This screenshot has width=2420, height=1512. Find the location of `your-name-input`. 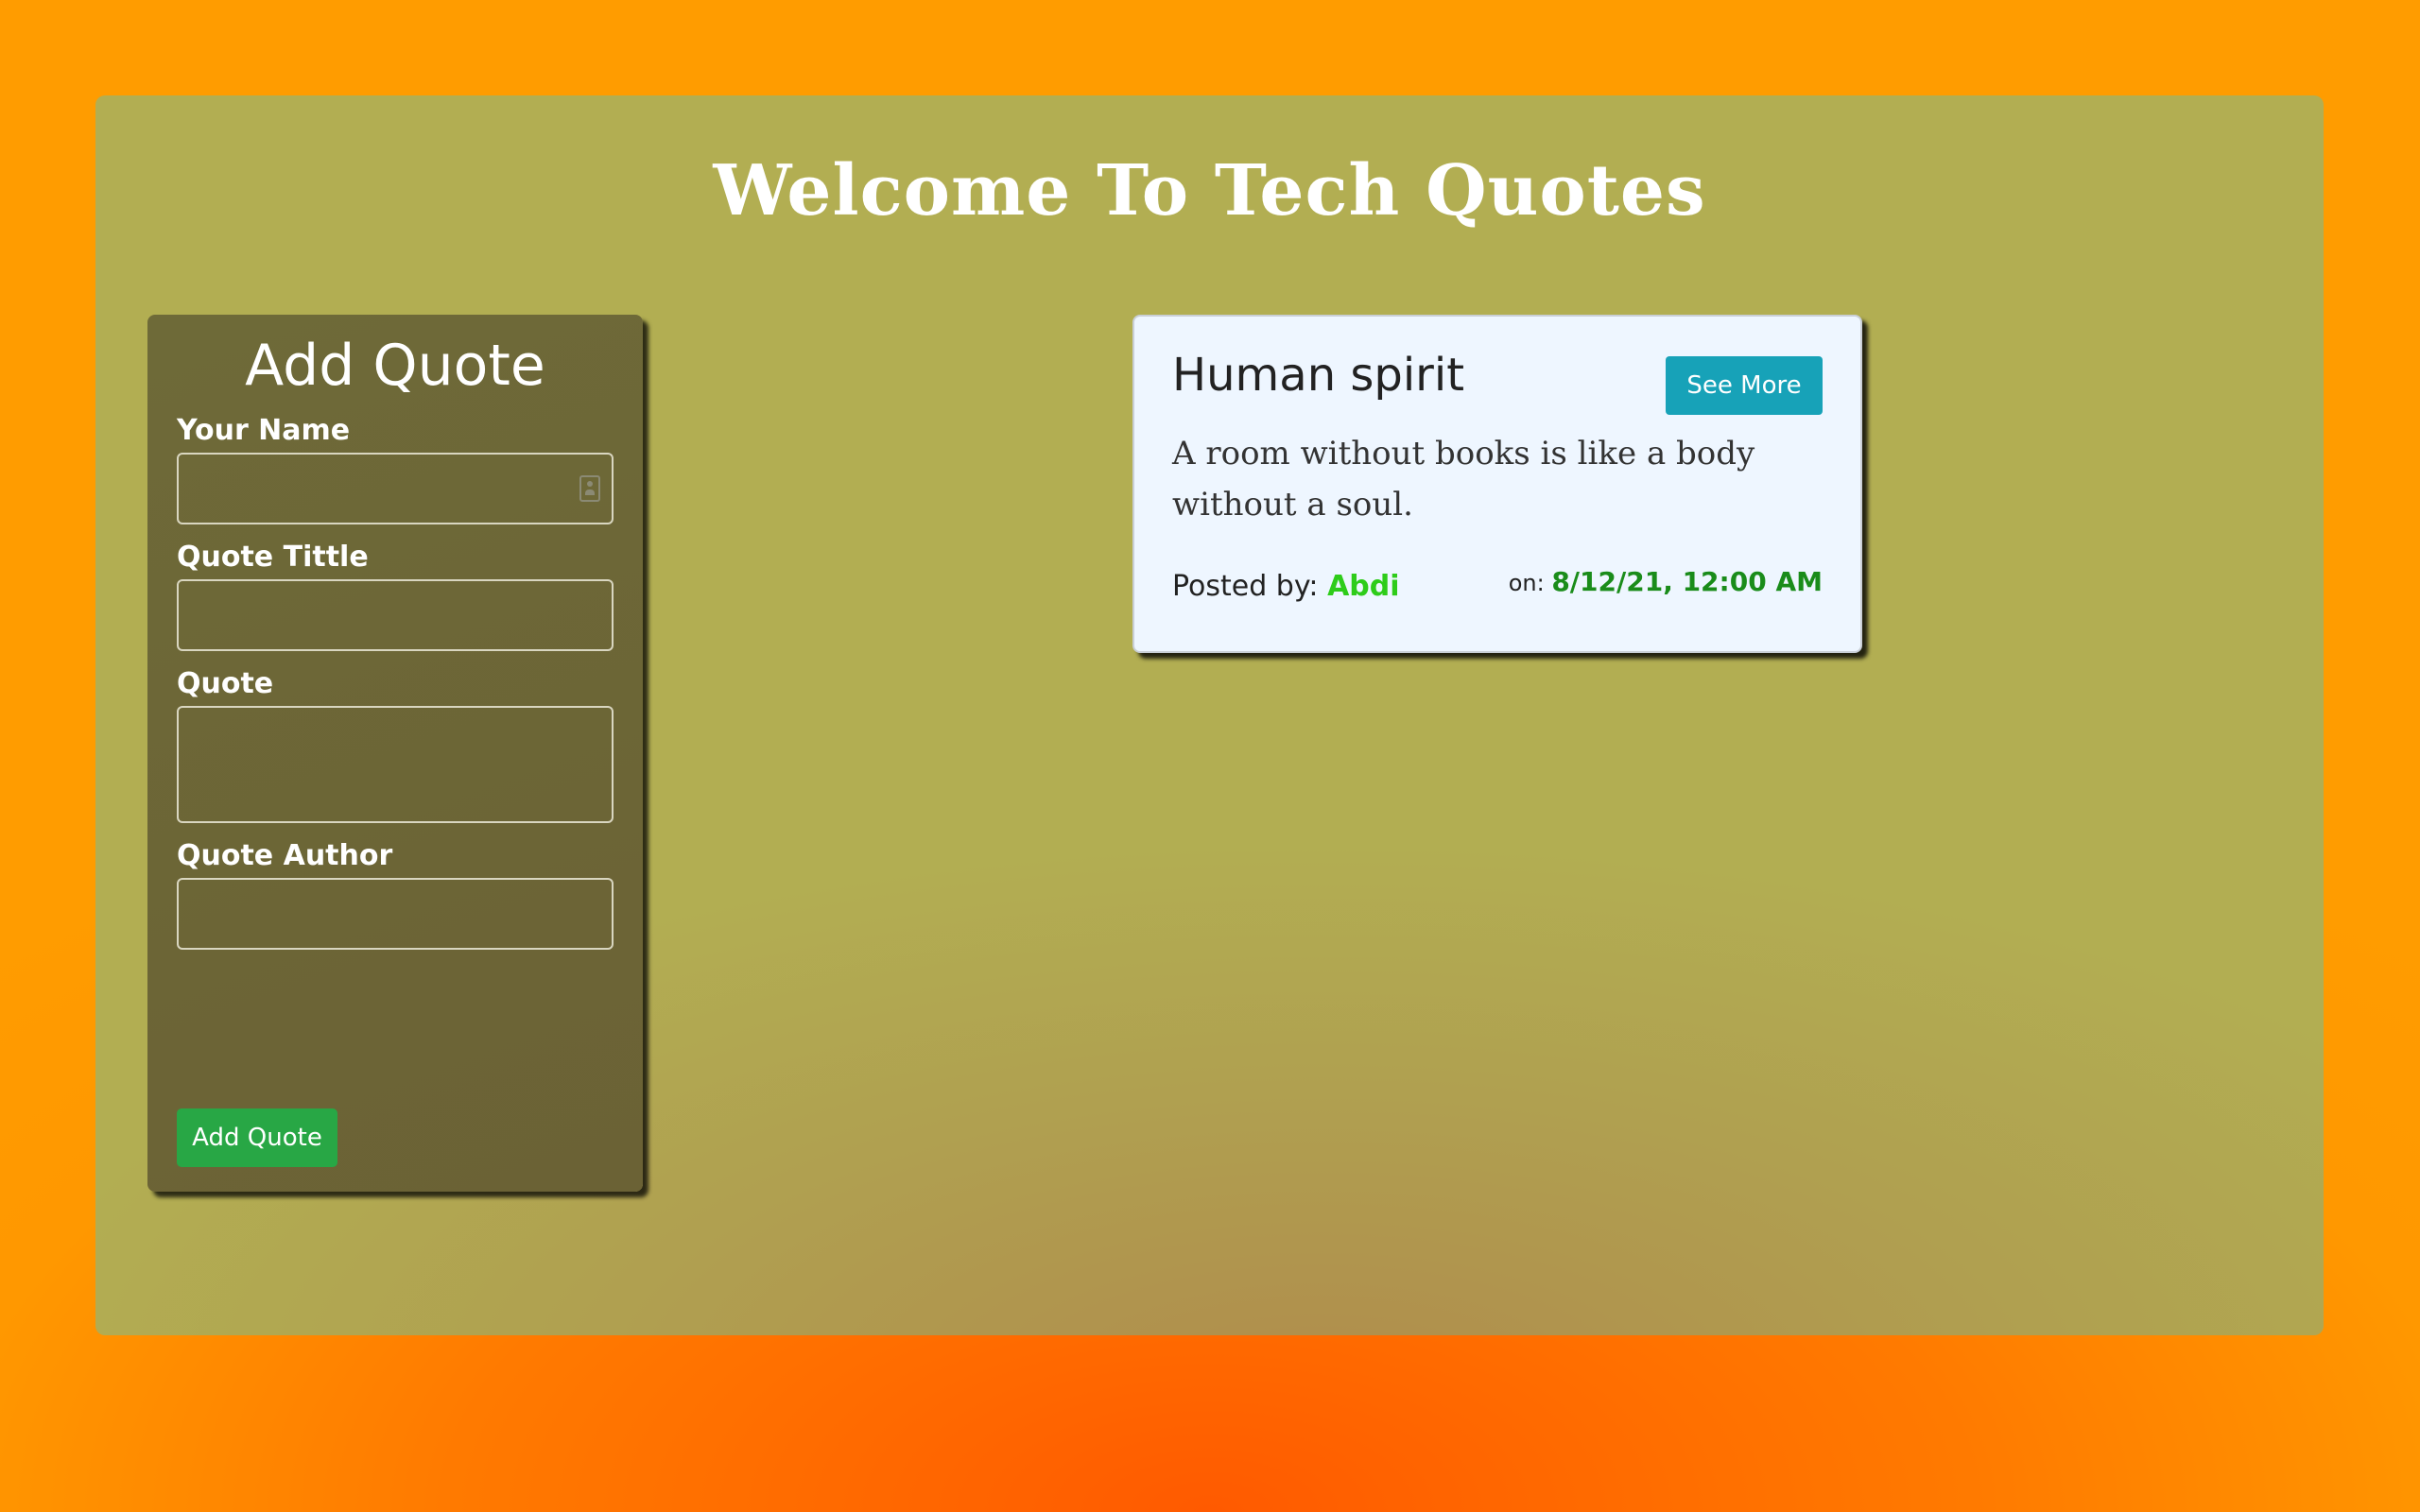

your-name-input is located at coordinates (395, 488).